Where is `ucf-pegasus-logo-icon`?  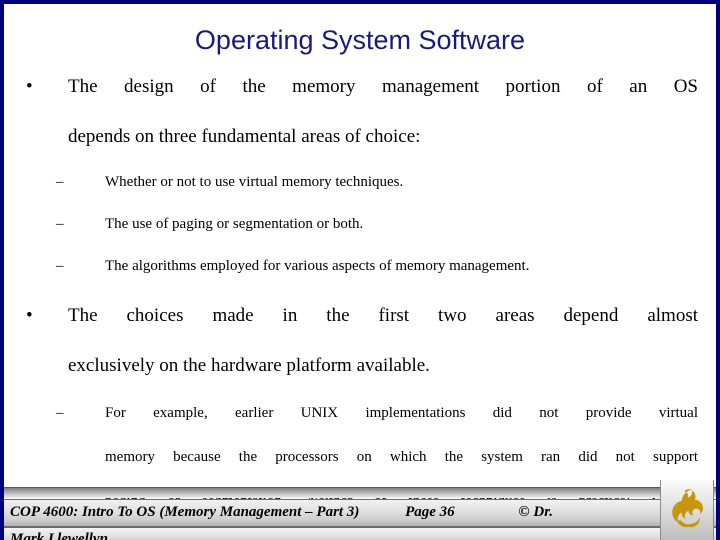
ucf-pegasus-logo-icon is located at coordinates (688, 508).